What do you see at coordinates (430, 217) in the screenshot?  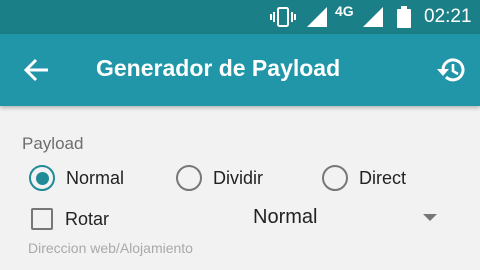 I see `dropdown-arrow-icon` at bounding box center [430, 217].